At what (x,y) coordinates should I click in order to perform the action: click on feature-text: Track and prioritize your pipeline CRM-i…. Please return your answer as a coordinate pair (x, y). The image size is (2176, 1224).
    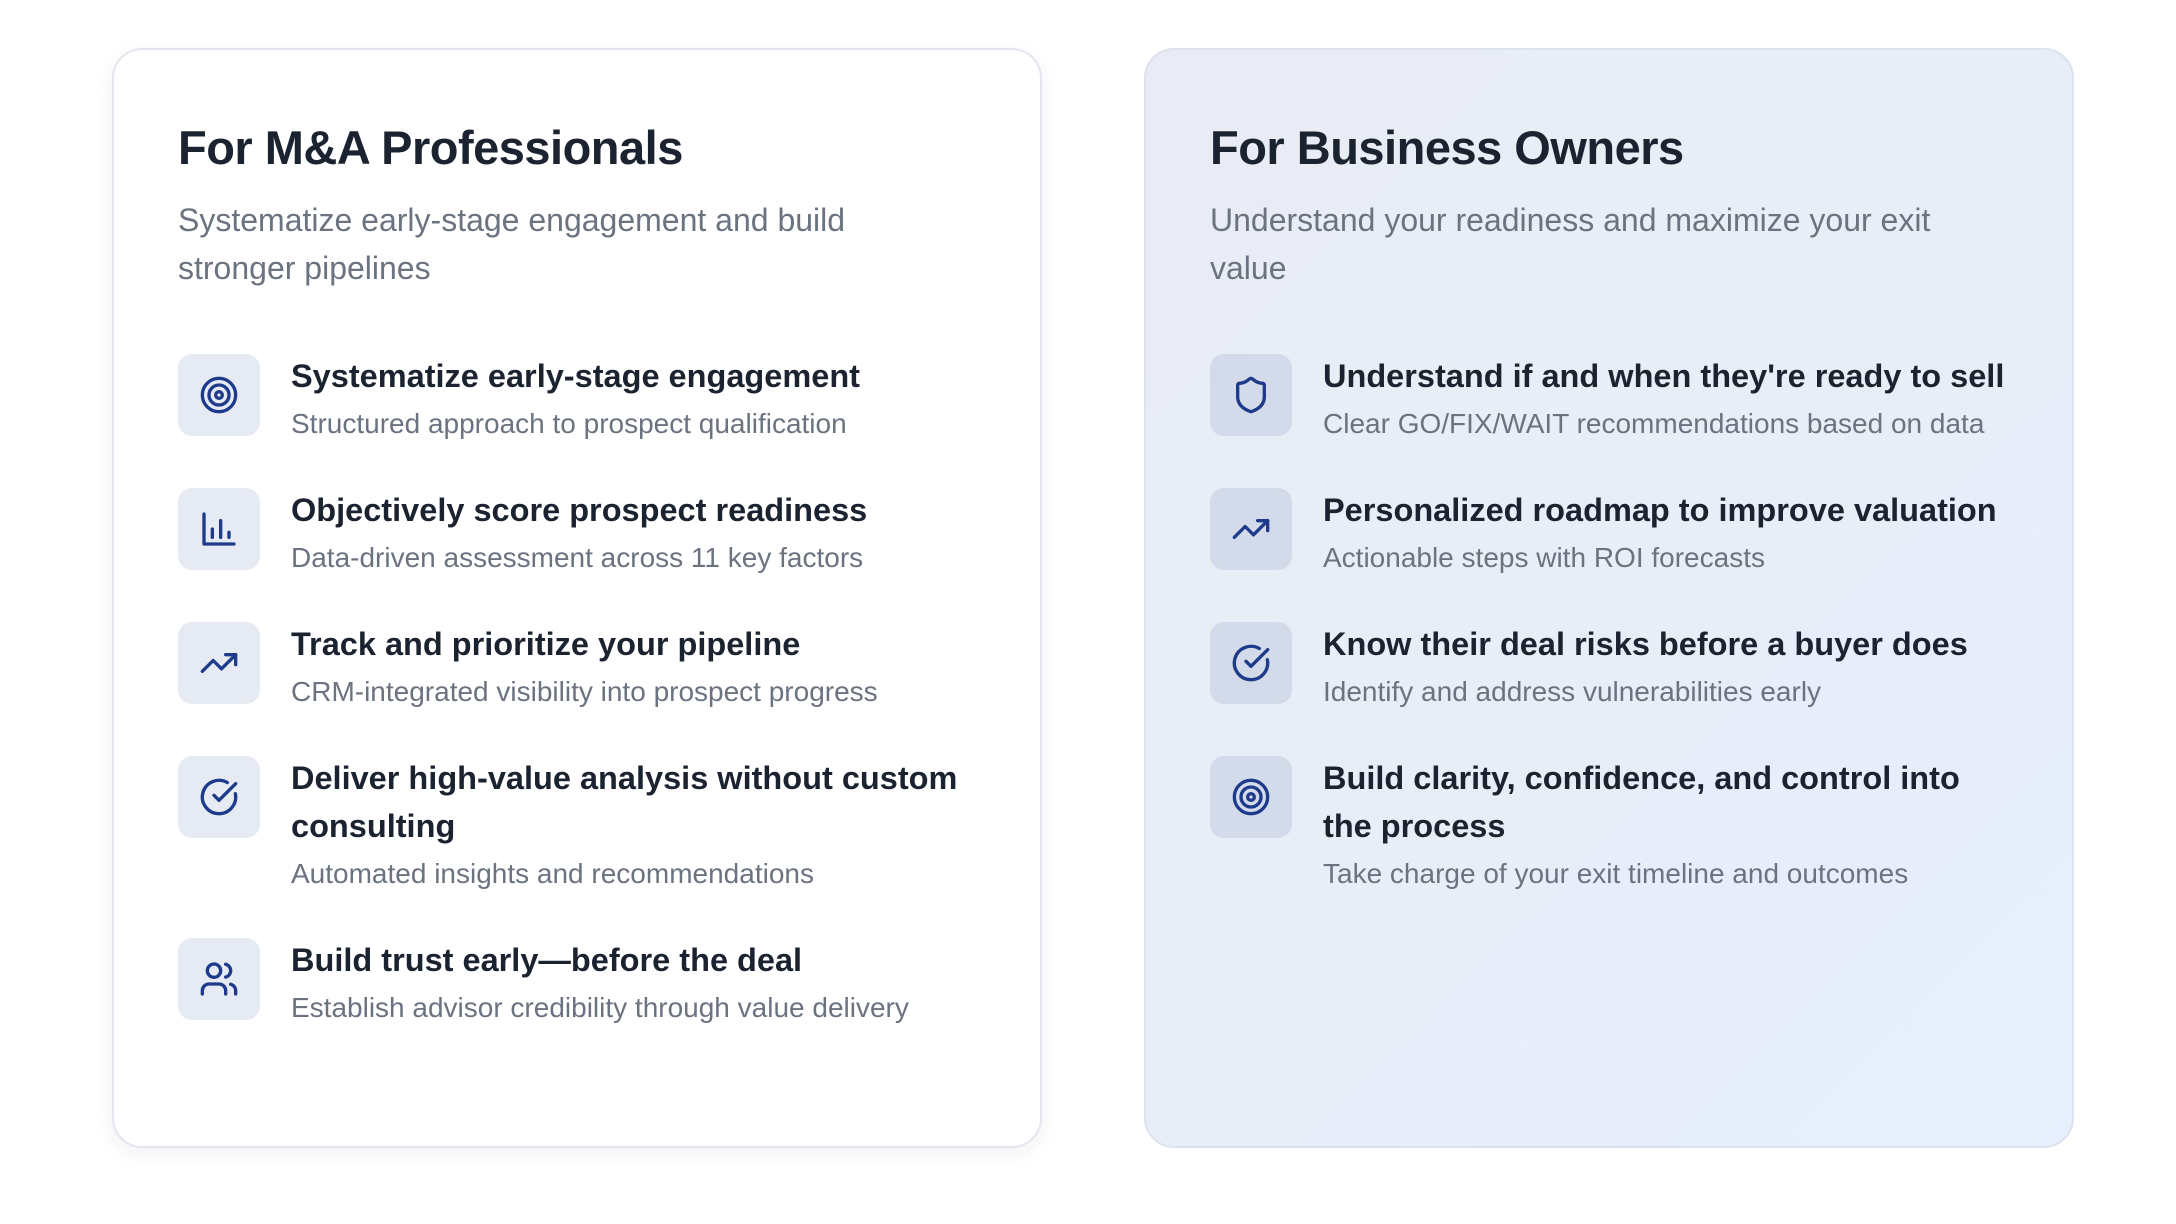
    Looking at the image, I should click on (634, 666).